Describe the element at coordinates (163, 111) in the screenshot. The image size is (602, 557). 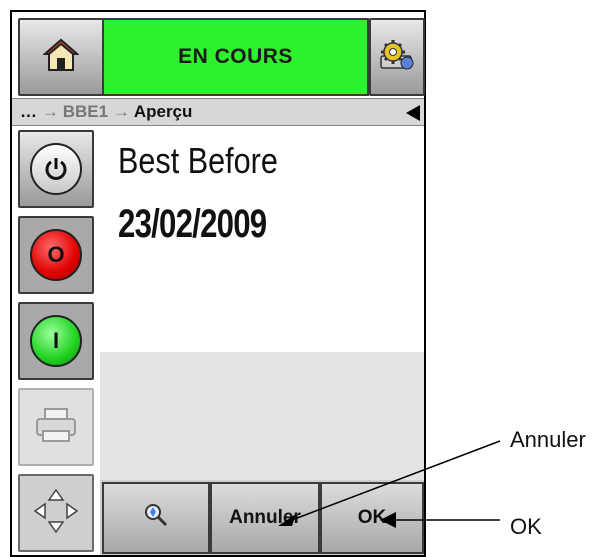
I see `breadcrumb-item-apercu: Aperçu` at that location.